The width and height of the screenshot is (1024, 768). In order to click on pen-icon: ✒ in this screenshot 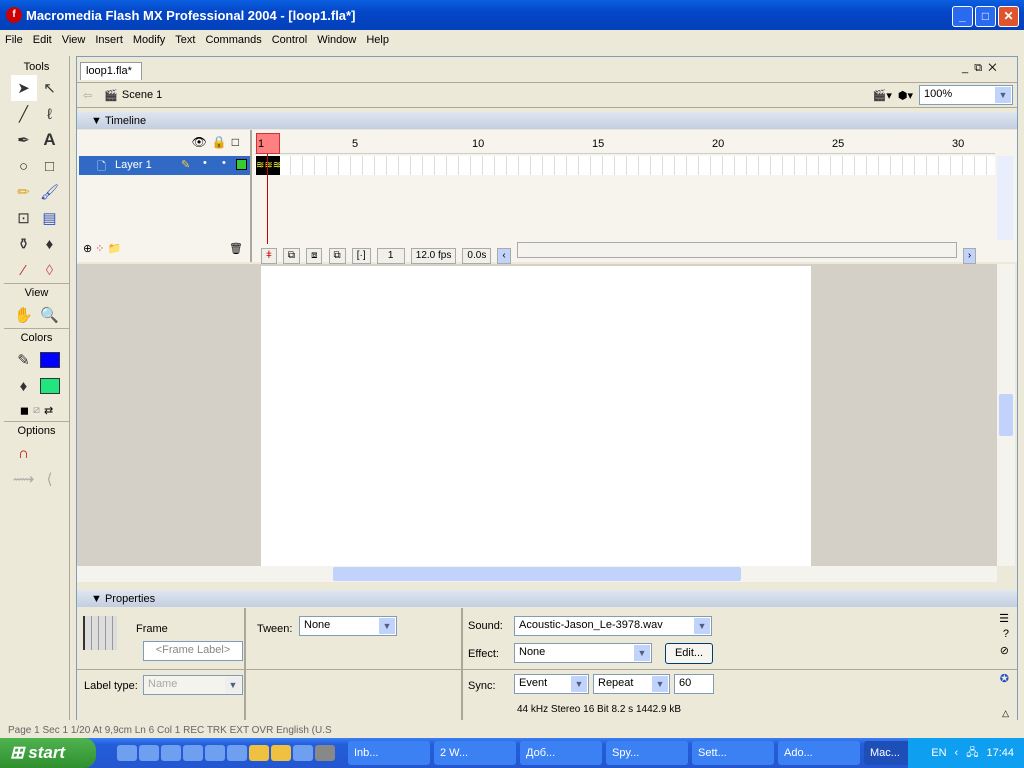, I will do `click(24, 140)`.